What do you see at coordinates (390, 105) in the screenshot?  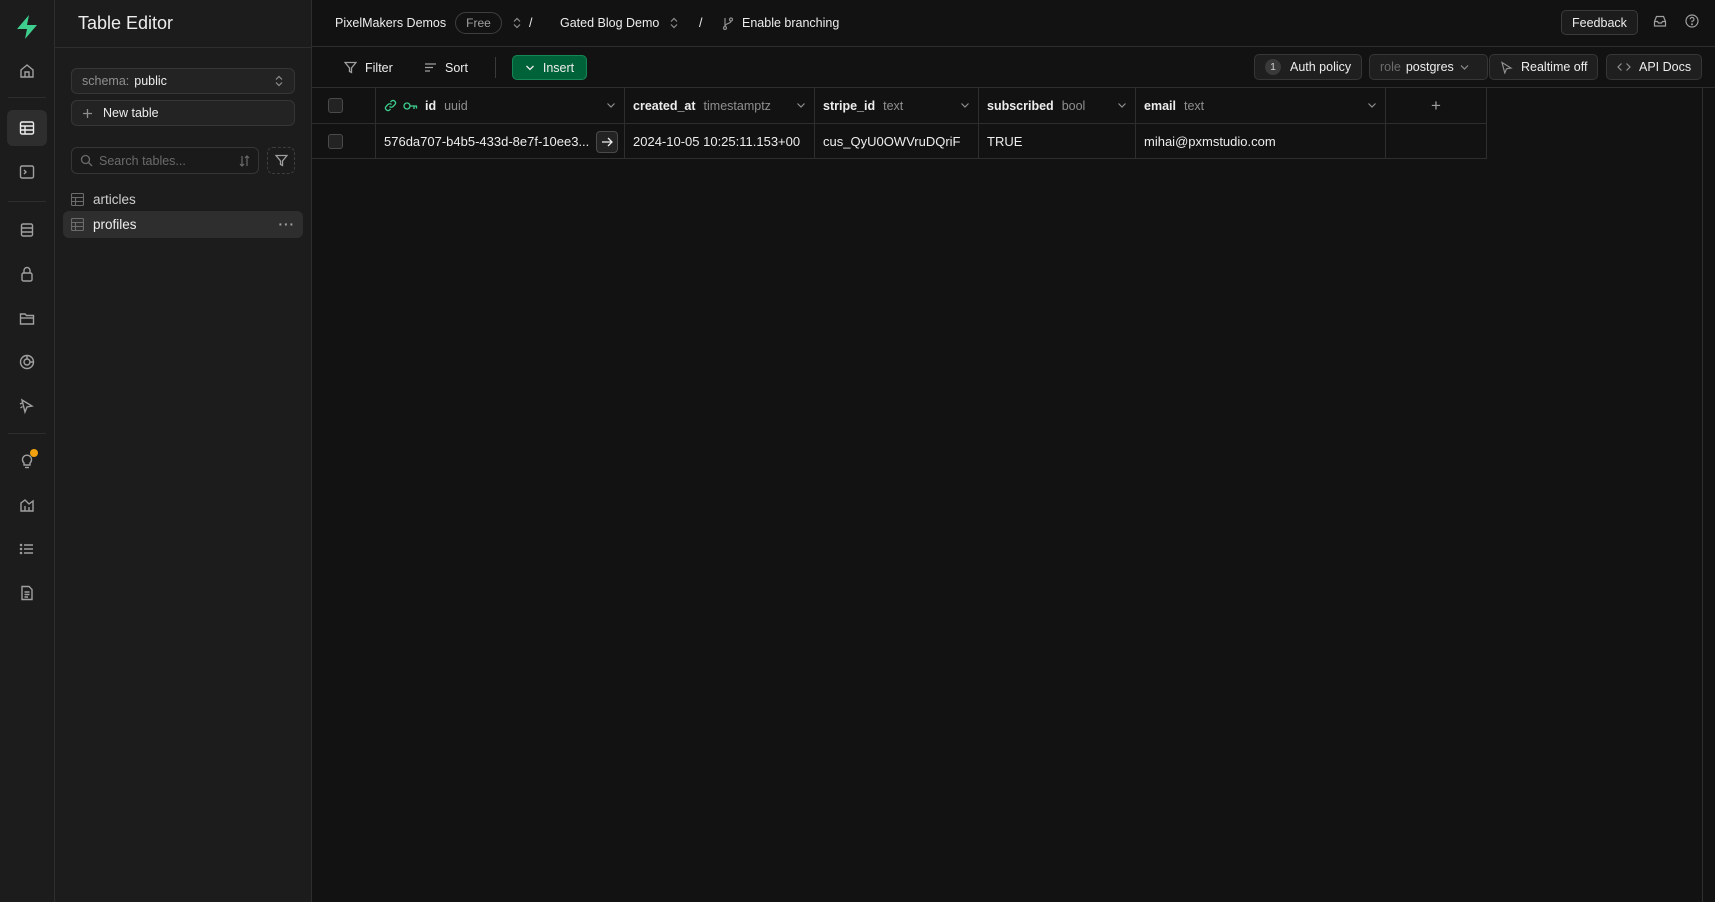 I see `link-icon` at bounding box center [390, 105].